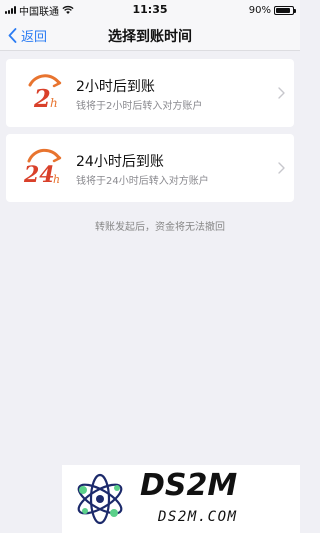 Image resolution: width=320 pixels, height=533 pixels. Describe the element at coordinates (142, 181) in the screenshot. I see `option-description: 钱将于24小时后转入对方账户` at that location.